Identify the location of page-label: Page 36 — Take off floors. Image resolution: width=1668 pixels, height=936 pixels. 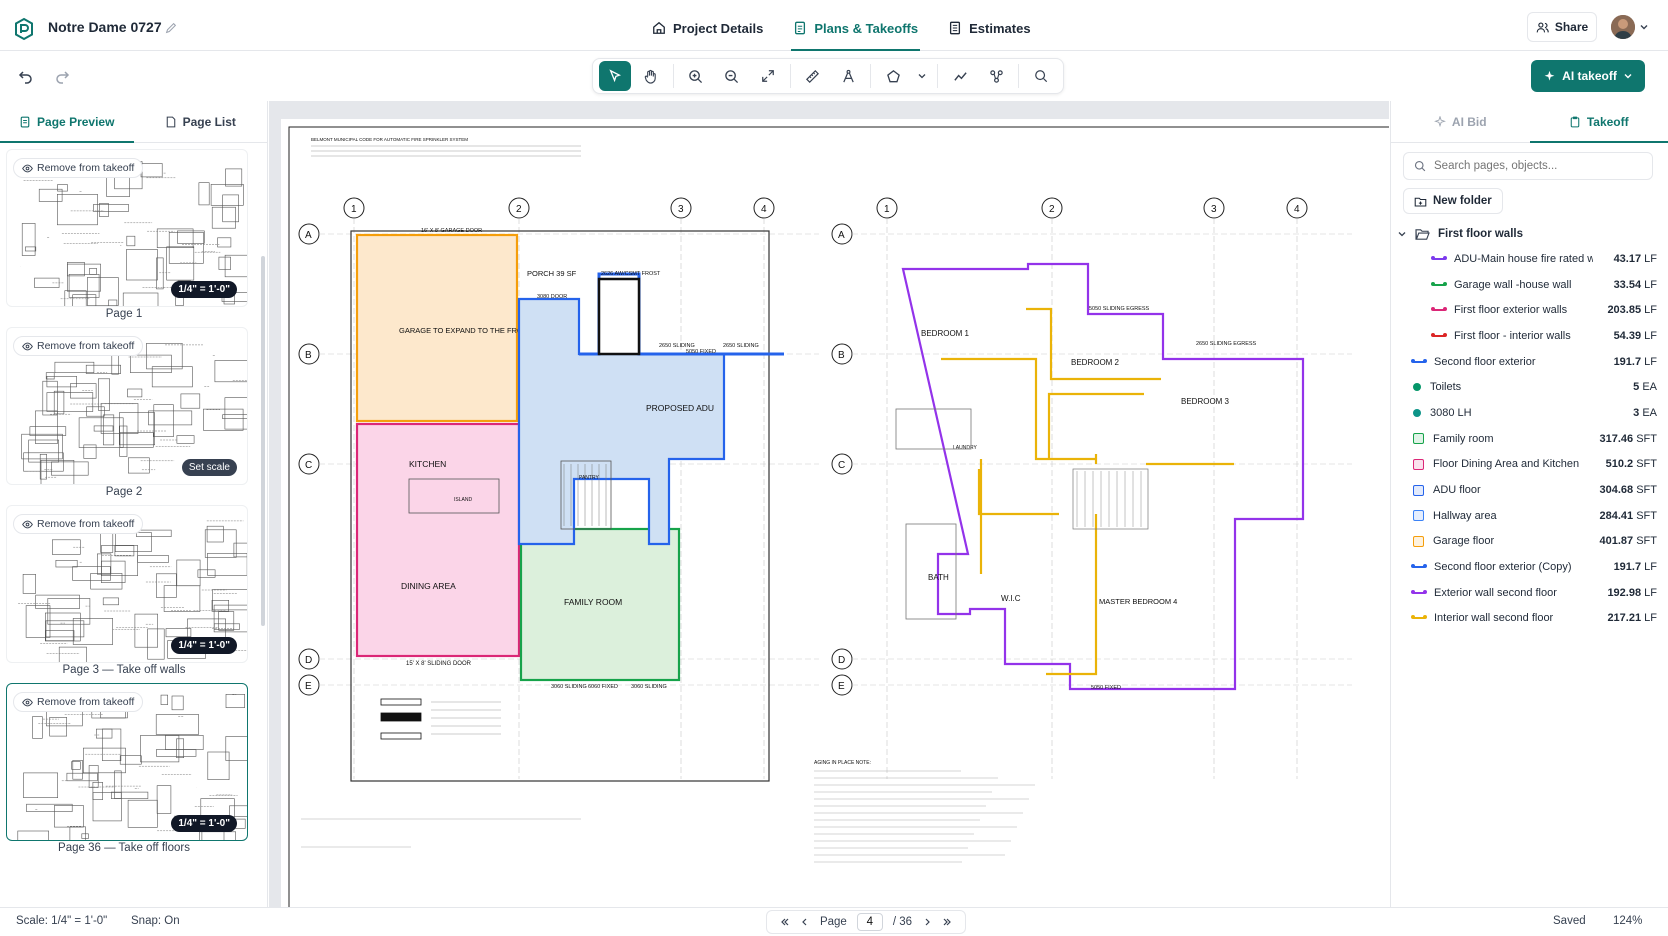
(124, 848).